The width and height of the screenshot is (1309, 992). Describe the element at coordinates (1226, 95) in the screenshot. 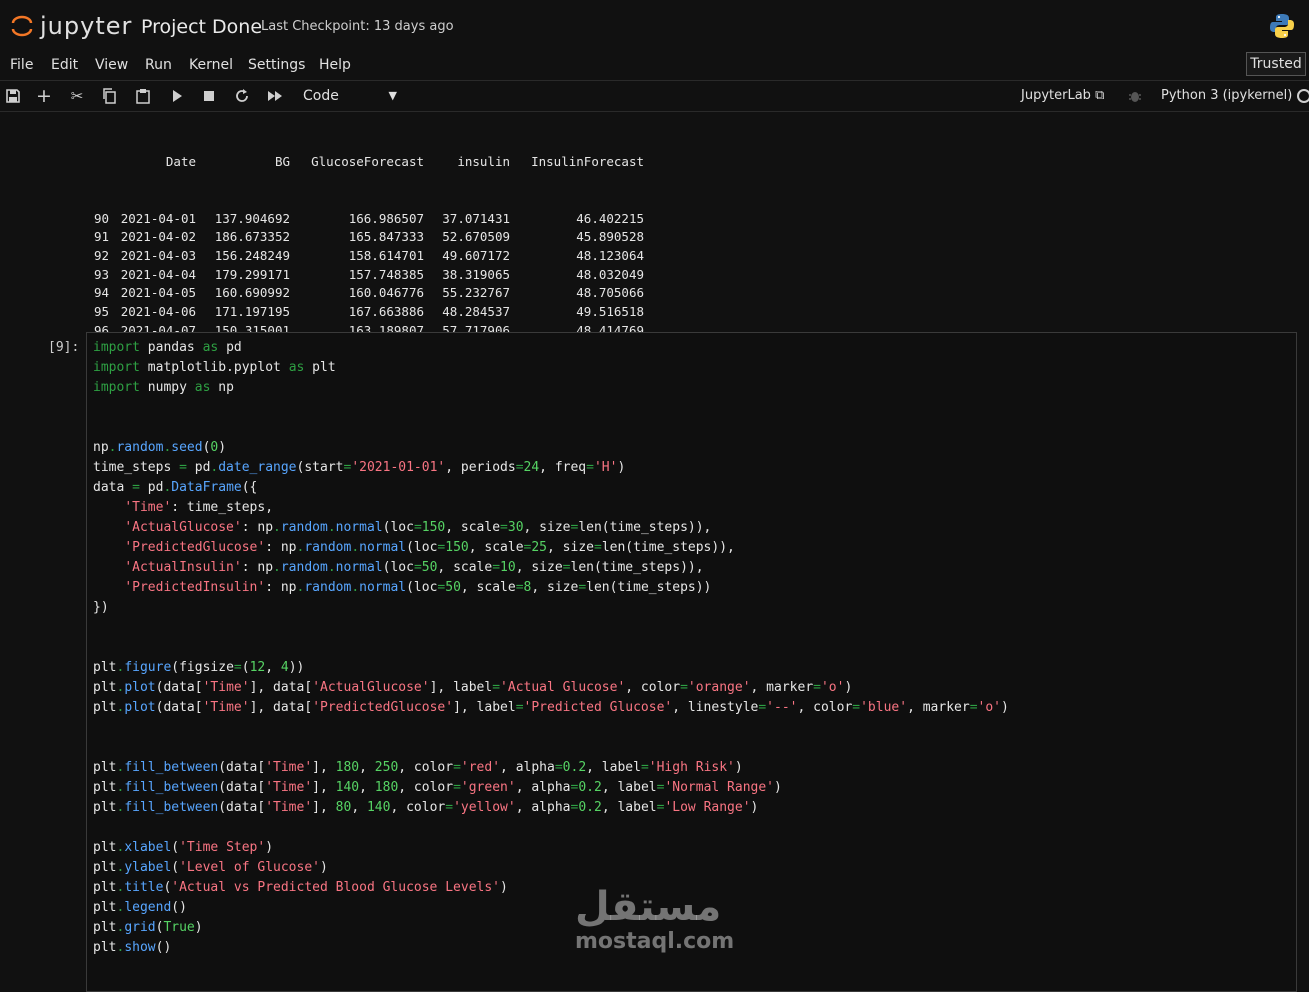

I see `kernel-name: Python 3 (ipykernel)` at that location.